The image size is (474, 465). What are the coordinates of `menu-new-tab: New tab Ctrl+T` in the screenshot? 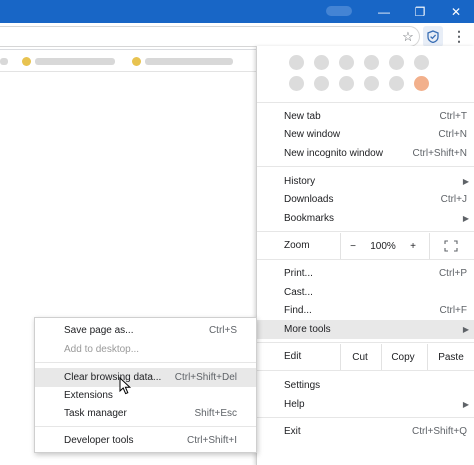 It's located at (365, 116).